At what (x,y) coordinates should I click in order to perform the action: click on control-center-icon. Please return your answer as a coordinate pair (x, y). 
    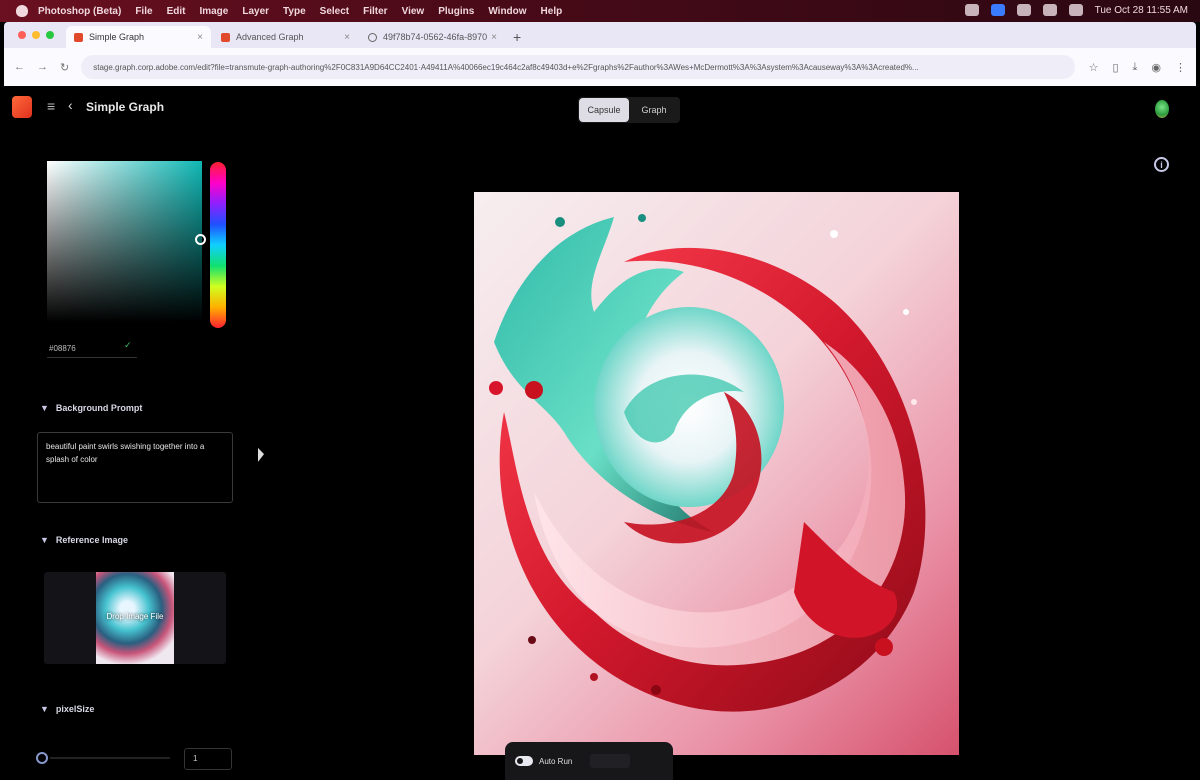
    Looking at the image, I should click on (1075, 10).